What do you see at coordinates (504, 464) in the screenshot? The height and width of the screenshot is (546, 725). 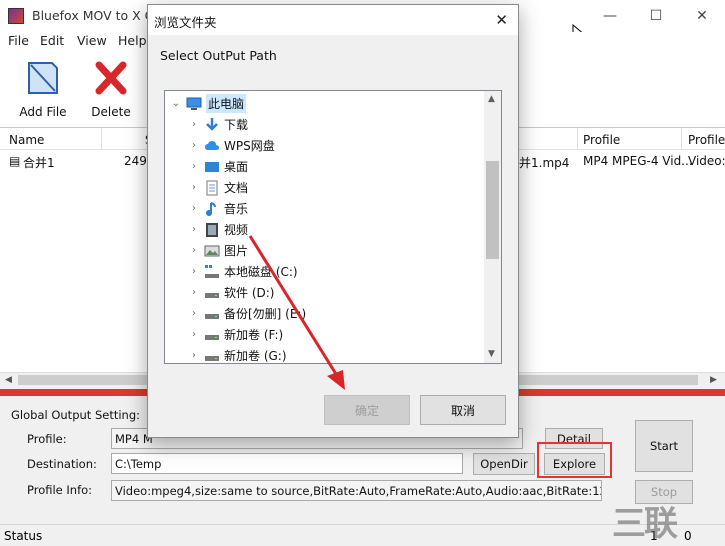 I see `opendir-button: OpenDir` at bounding box center [504, 464].